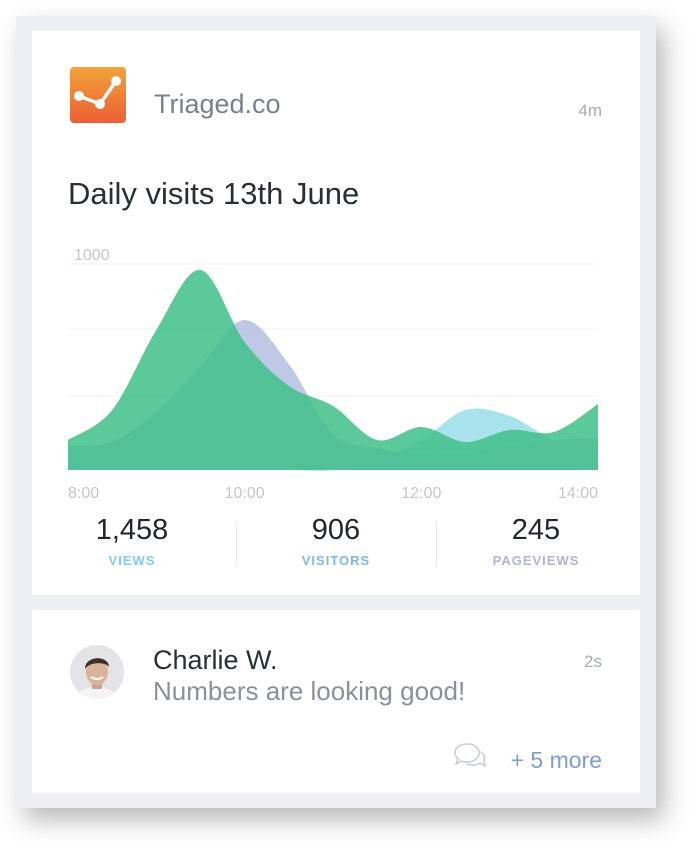 This screenshot has height=850, width=700. I want to click on comment-message: Numbers are looking good!, so click(309, 691).